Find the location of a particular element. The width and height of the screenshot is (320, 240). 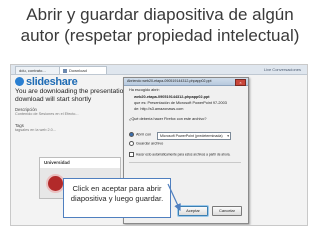

cancel-button: Cancelar is located at coordinates (227, 211).